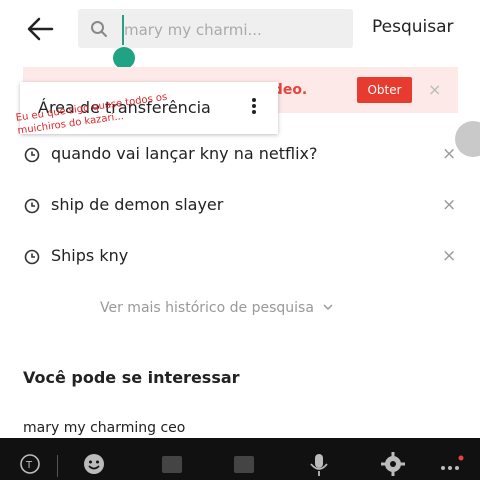 This screenshot has width=480, height=480. I want to click on more-horizontal-icon, so click(451, 464).